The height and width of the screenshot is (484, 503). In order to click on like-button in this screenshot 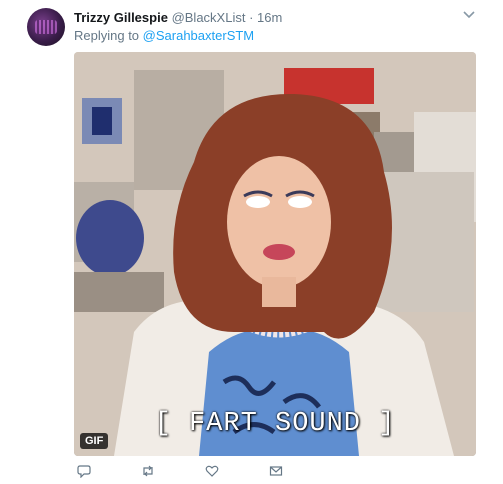, I will do `click(212, 471)`.